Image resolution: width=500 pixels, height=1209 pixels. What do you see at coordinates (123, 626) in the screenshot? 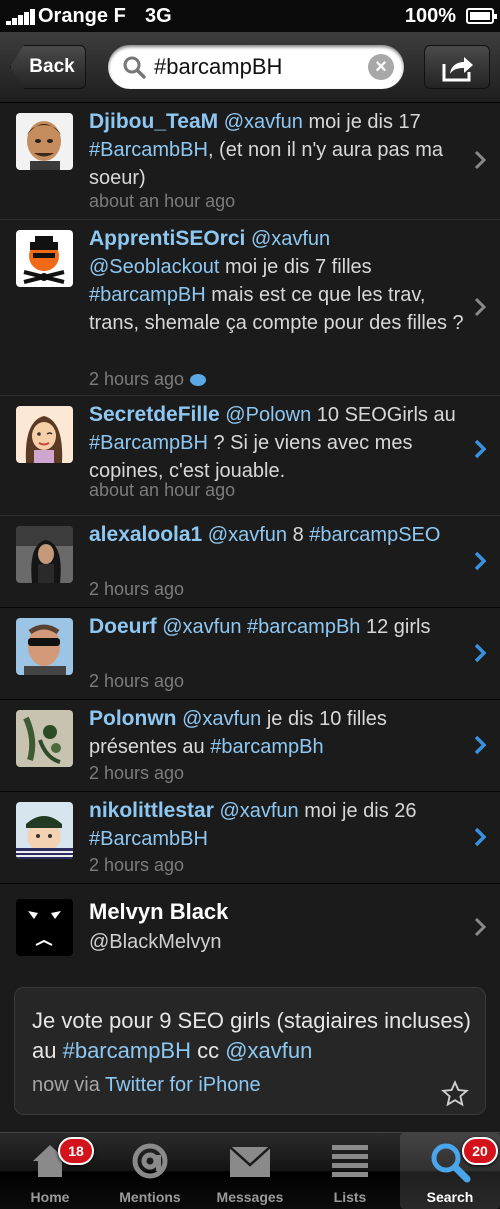
I see `tweet-username: Doeurf` at bounding box center [123, 626].